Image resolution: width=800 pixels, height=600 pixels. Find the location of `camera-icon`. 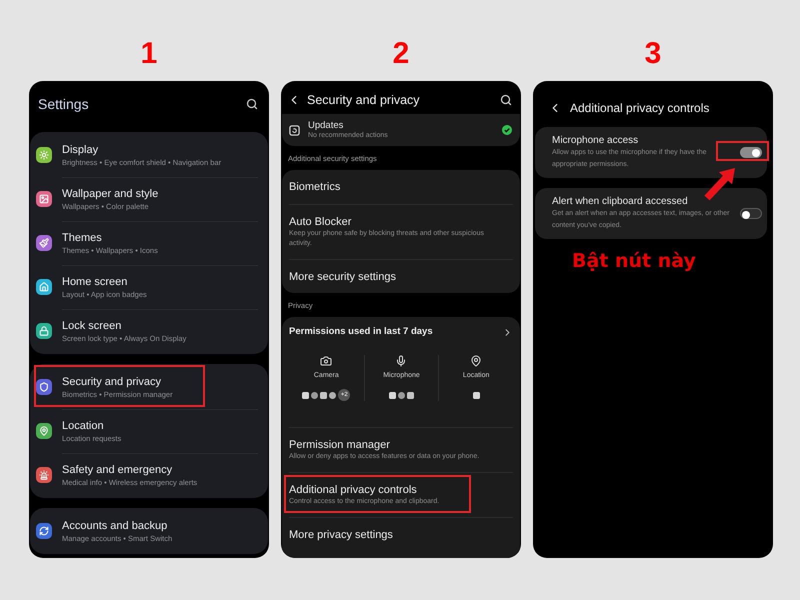

camera-icon is located at coordinates (326, 361).